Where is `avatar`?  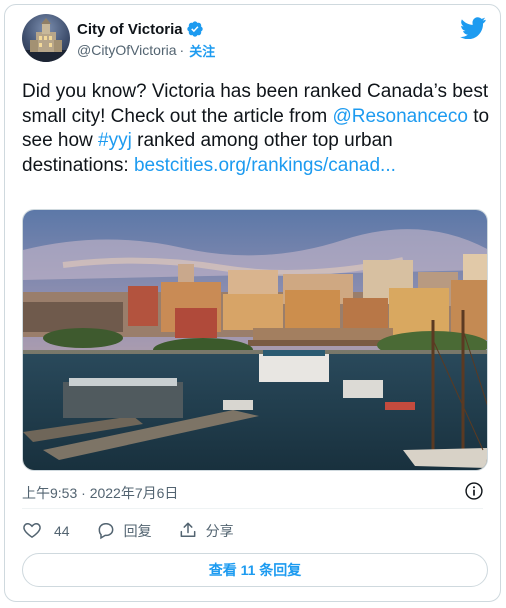 avatar is located at coordinates (46, 38).